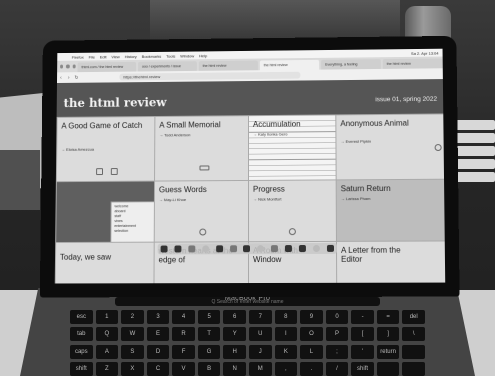  I want to click on address-bar: https://thehtml.review, so click(210, 76).